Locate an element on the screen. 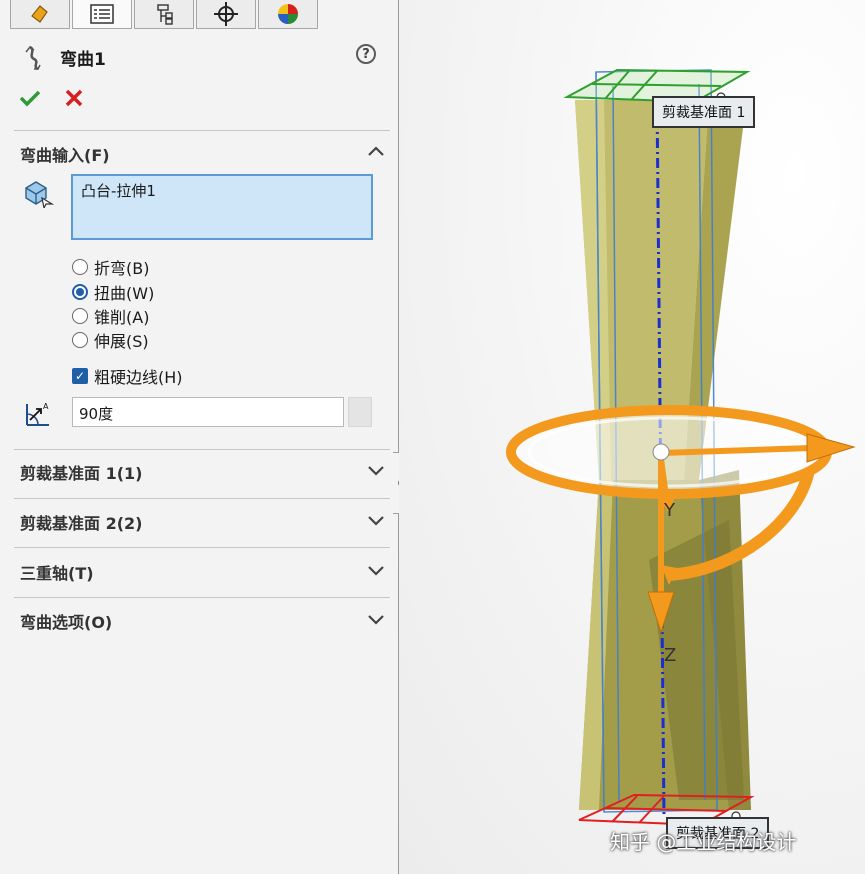 Image resolution: width=865 pixels, height=874 pixels. checkbox-label: 粗硬边线(H) is located at coordinates (138, 377).